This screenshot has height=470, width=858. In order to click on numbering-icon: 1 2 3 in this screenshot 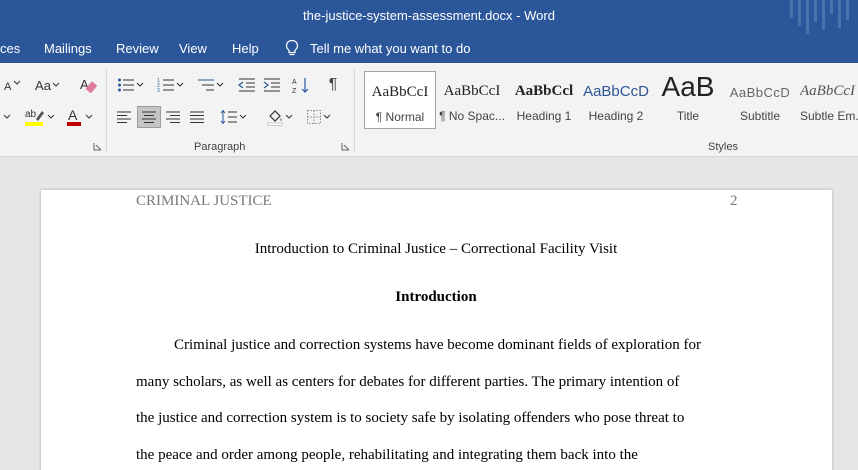, I will do `click(165, 85)`.